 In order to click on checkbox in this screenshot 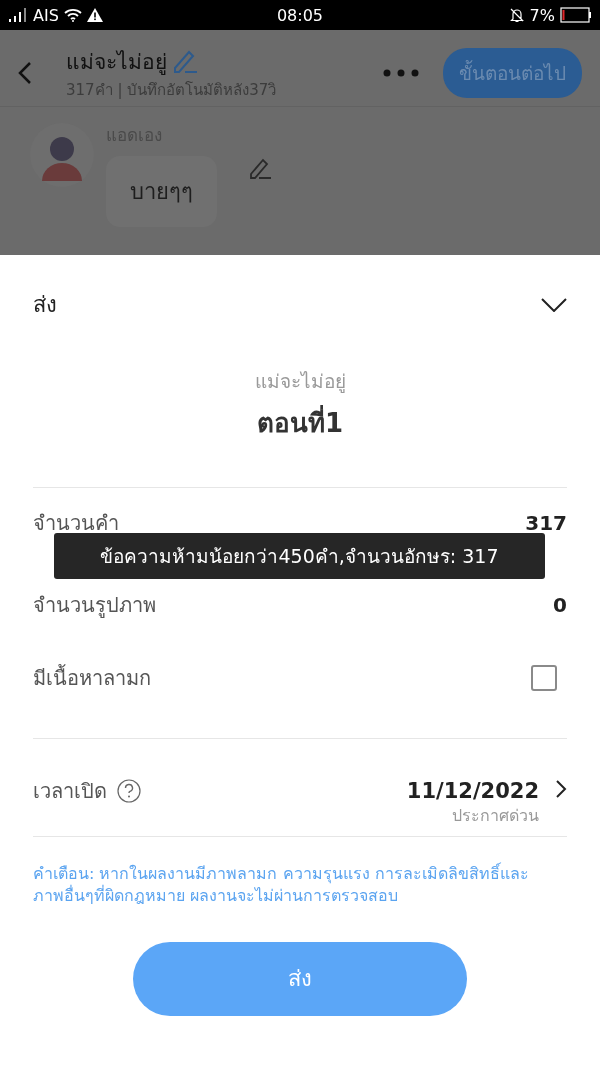, I will do `click(544, 678)`.